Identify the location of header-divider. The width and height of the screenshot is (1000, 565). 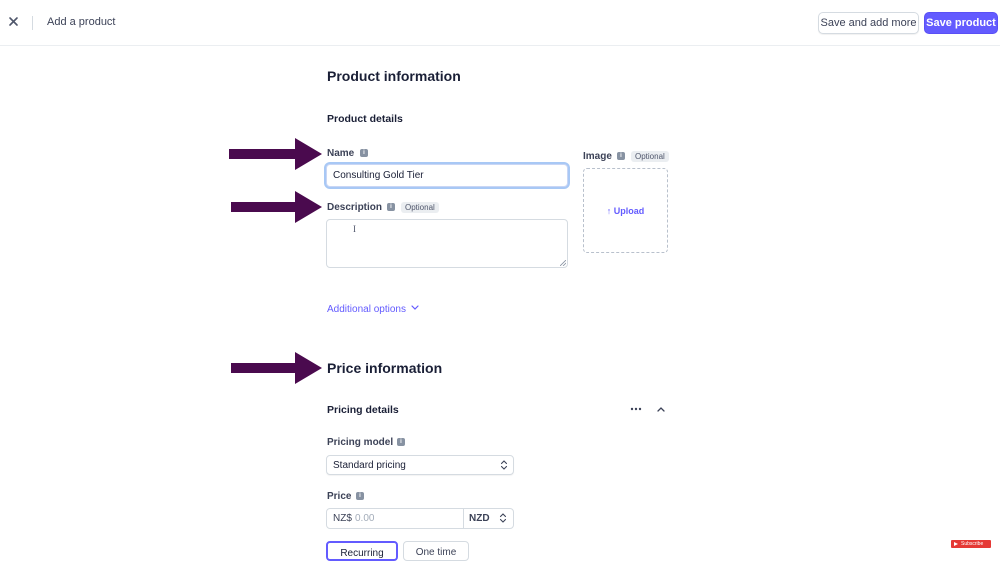
(32, 23).